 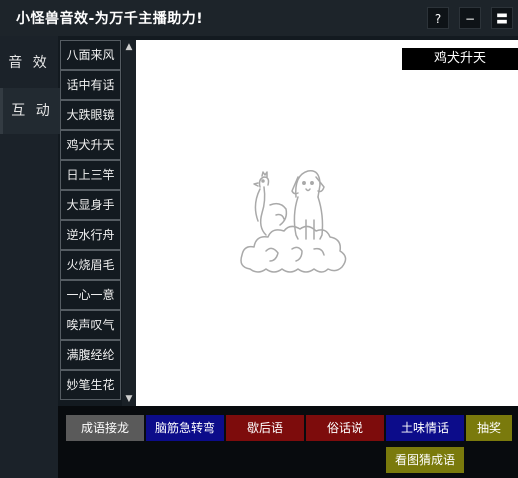 I want to click on tab-sound-effects: 音 效, so click(x=29, y=63).